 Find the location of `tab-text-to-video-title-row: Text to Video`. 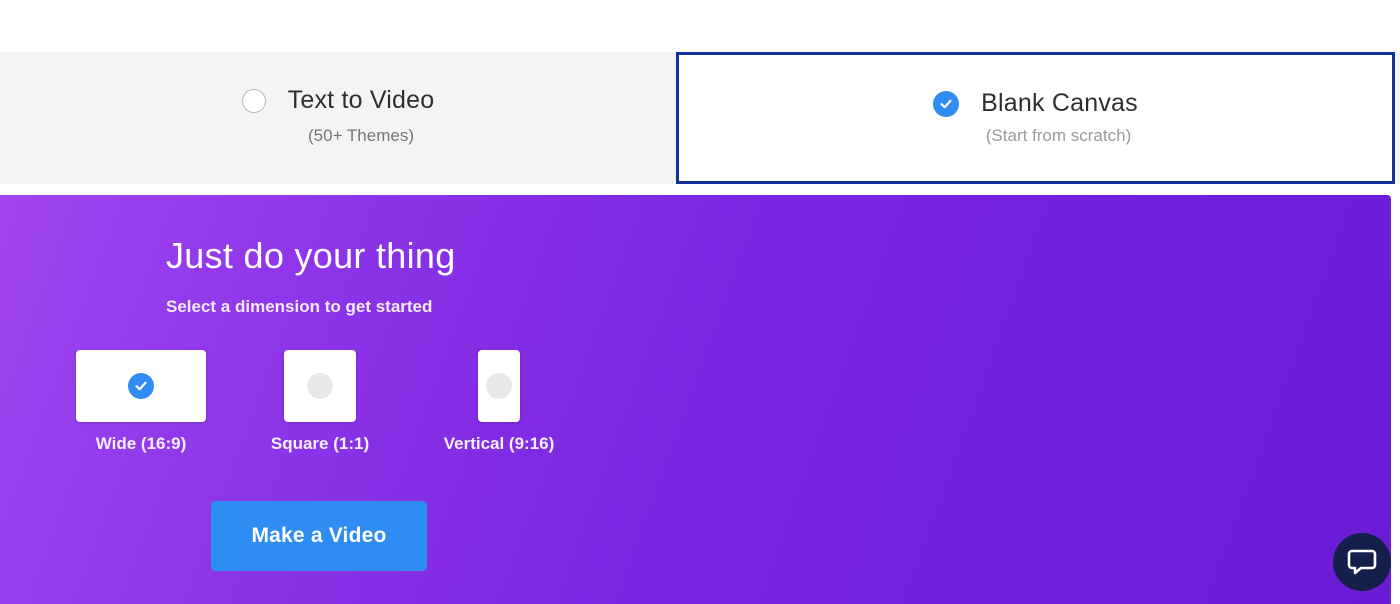

tab-text-to-video-title-row: Text to Video is located at coordinates (338, 100).